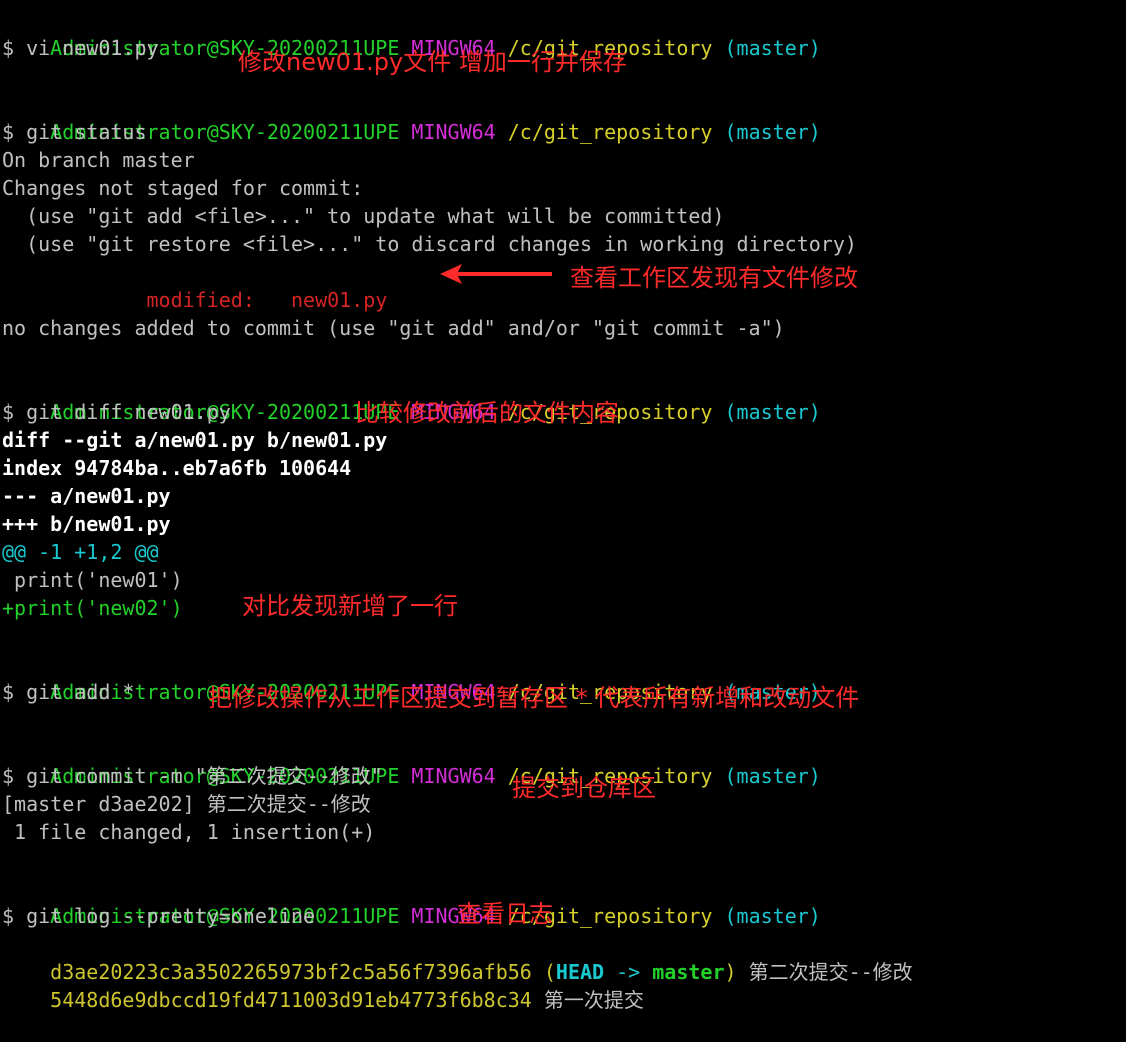  Describe the element at coordinates (291, 1000) in the screenshot. I see `commit-hash: 5448d6e9dbccd19fd4711003d91eb4773f6b8c34` at that location.